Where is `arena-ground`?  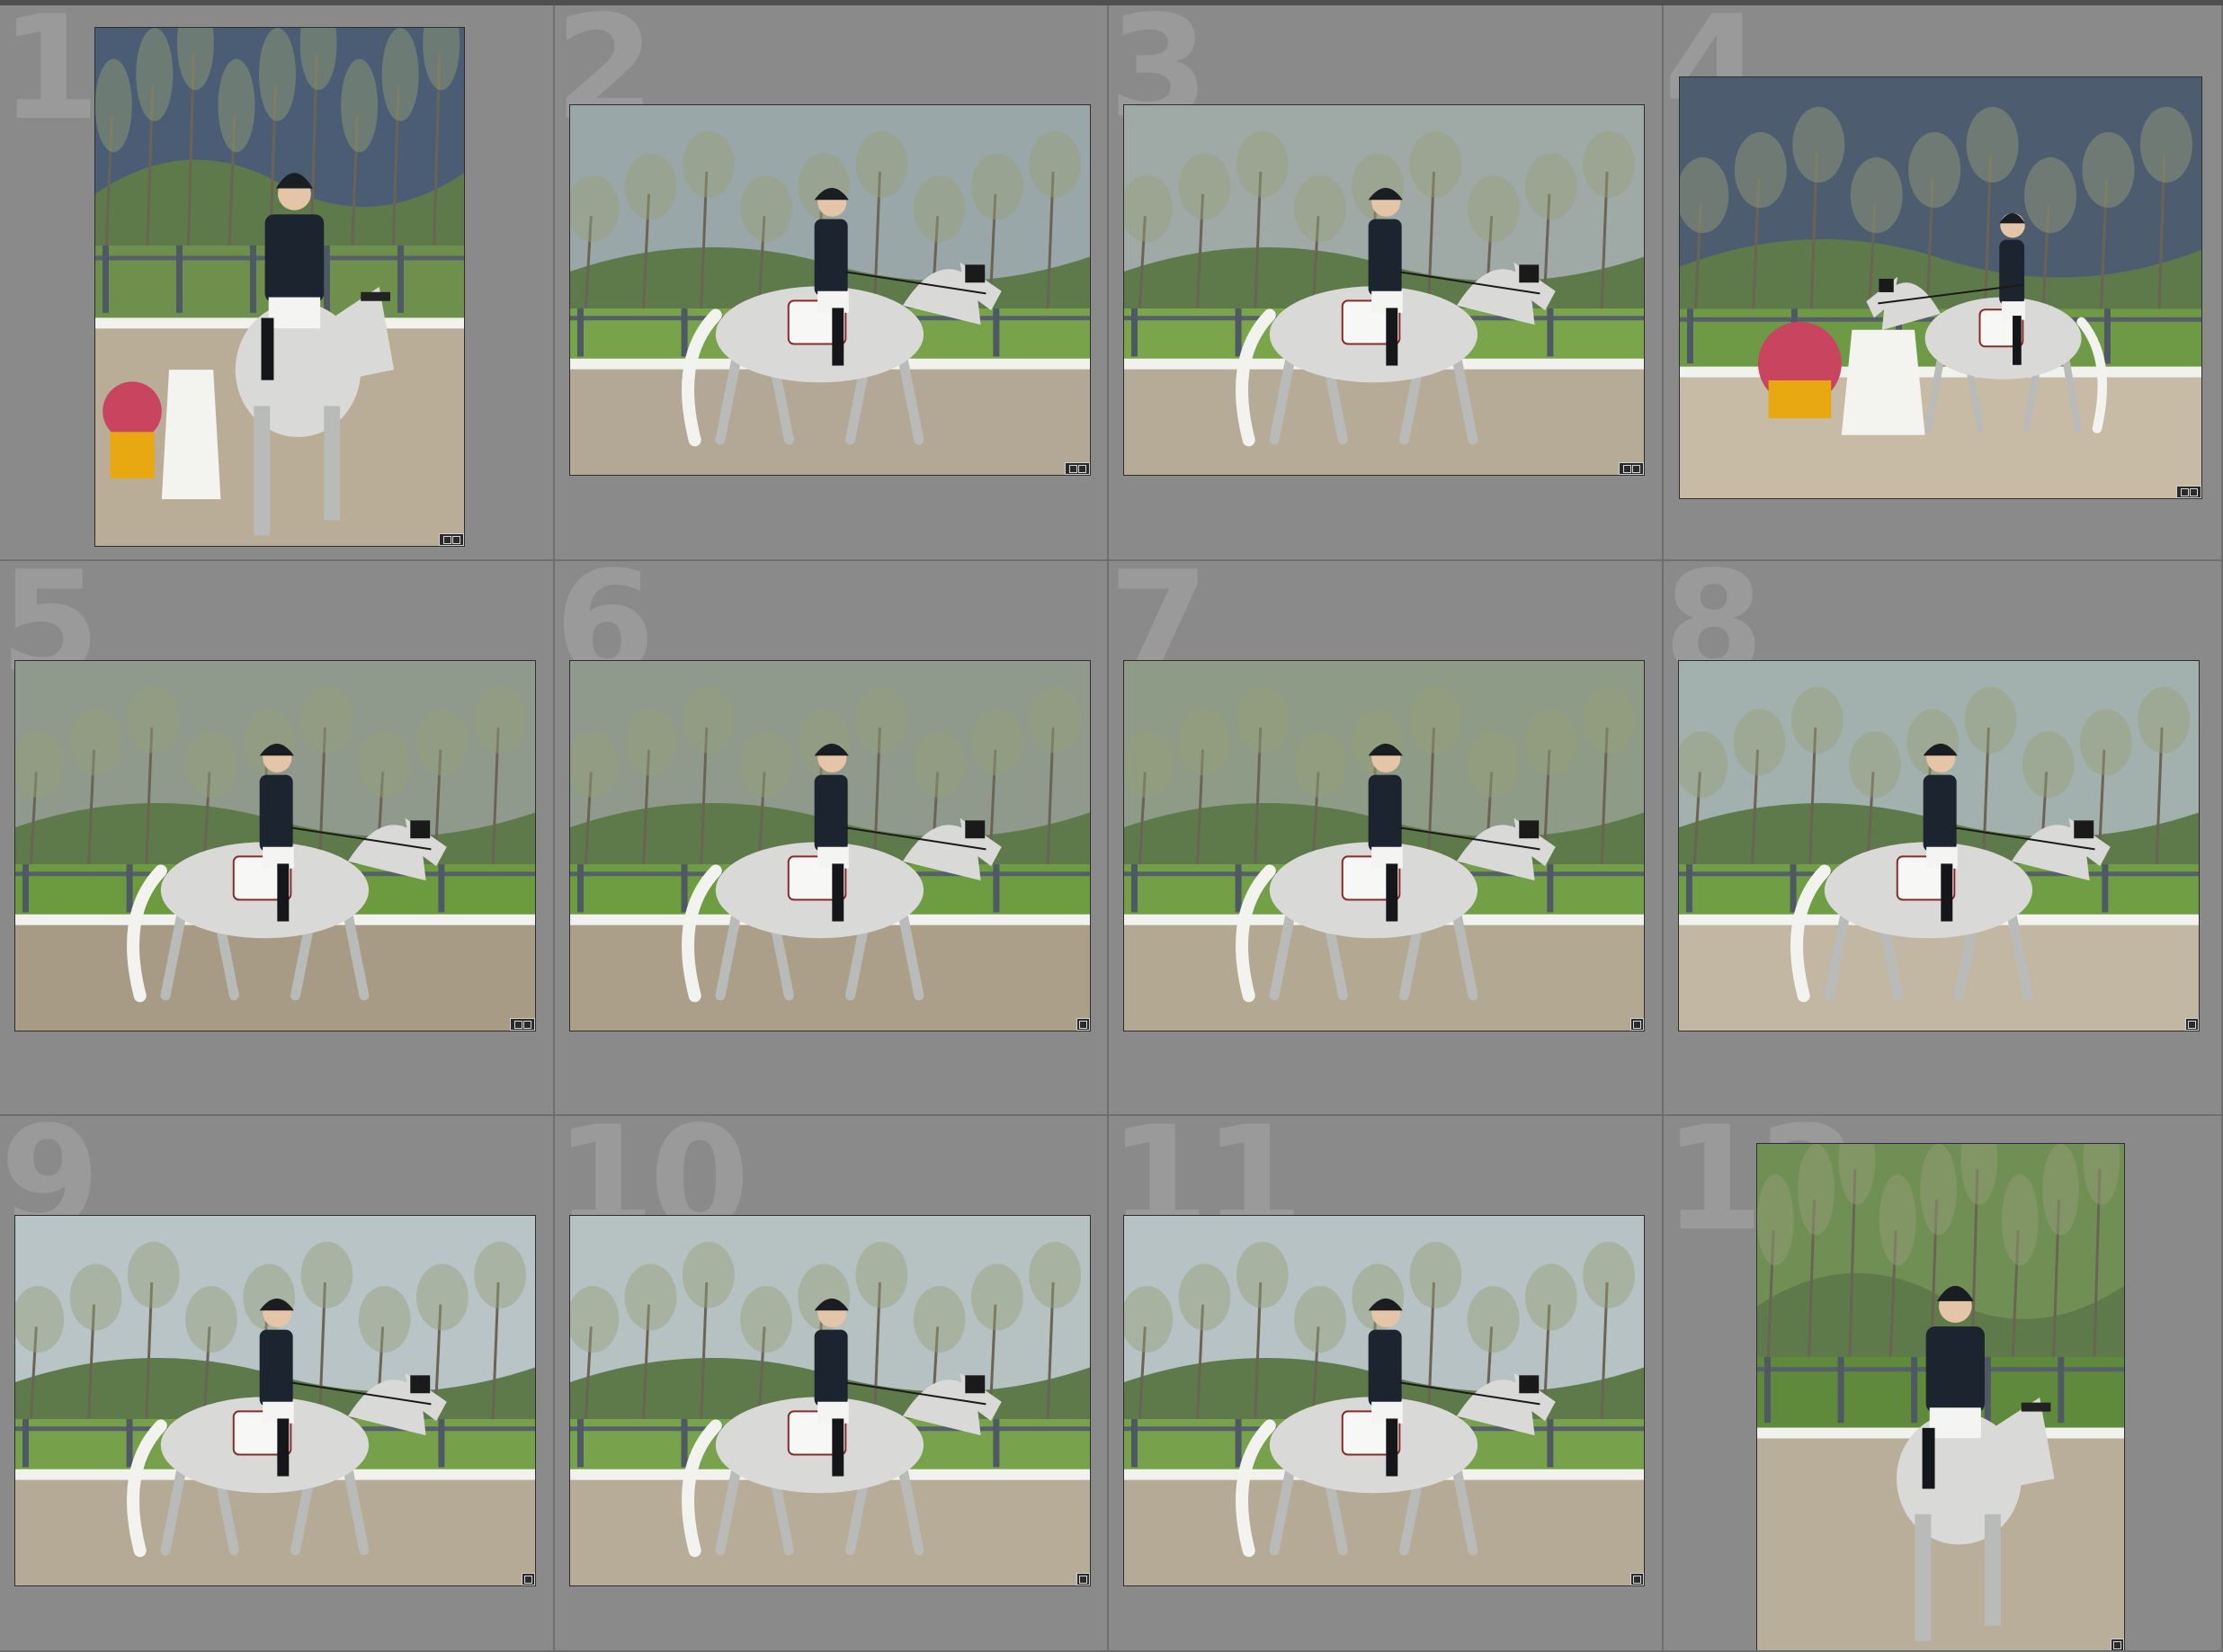 arena-ground is located at coordinates (1941, 434).